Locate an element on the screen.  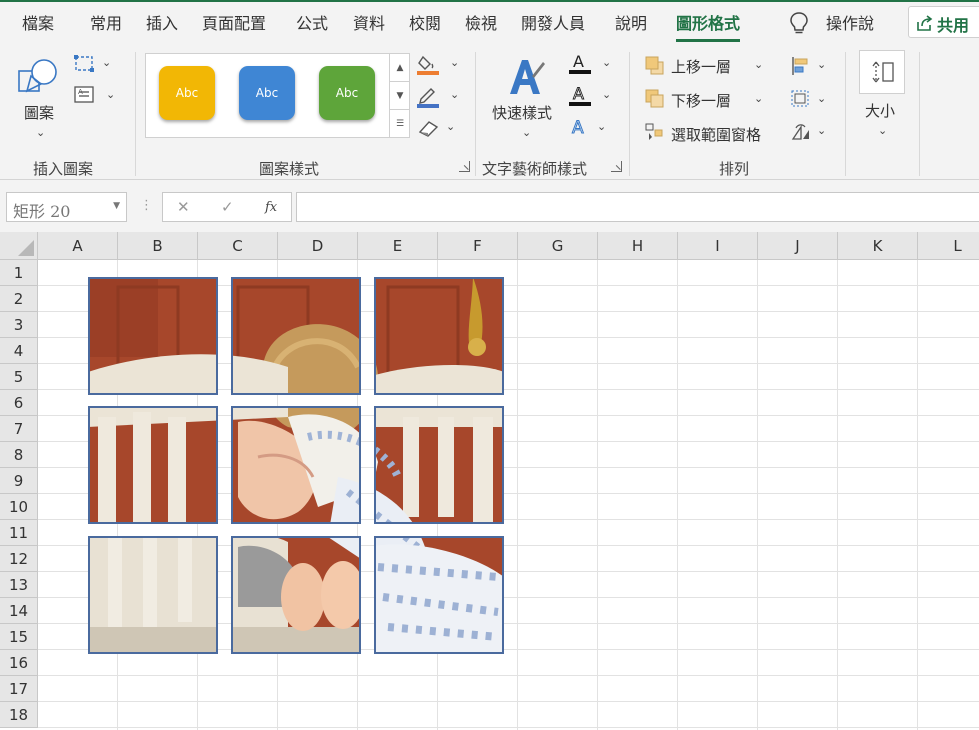
row-header-11: 11 is located at coordinates (19, 533).